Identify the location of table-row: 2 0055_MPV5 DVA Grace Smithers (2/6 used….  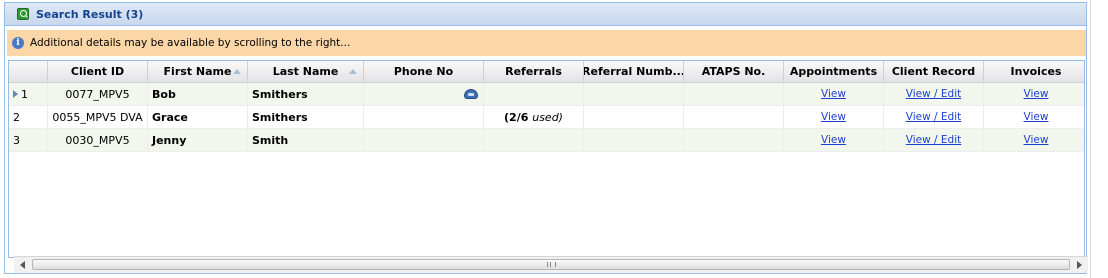
(546, 117).